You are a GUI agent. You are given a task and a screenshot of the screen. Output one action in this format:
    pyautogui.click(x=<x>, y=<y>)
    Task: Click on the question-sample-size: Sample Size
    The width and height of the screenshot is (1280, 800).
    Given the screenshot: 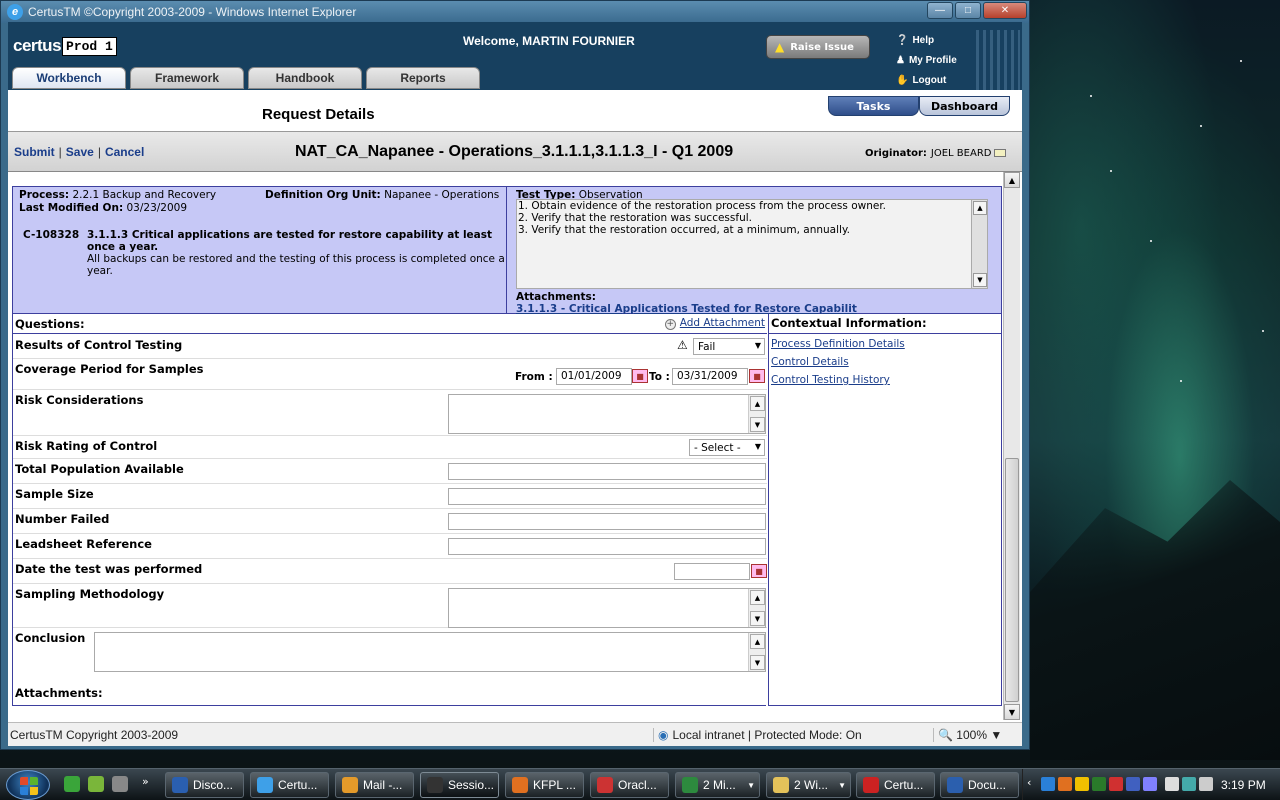 What is the action you would take?
    pyautogui.click(x=390, y=496)
    